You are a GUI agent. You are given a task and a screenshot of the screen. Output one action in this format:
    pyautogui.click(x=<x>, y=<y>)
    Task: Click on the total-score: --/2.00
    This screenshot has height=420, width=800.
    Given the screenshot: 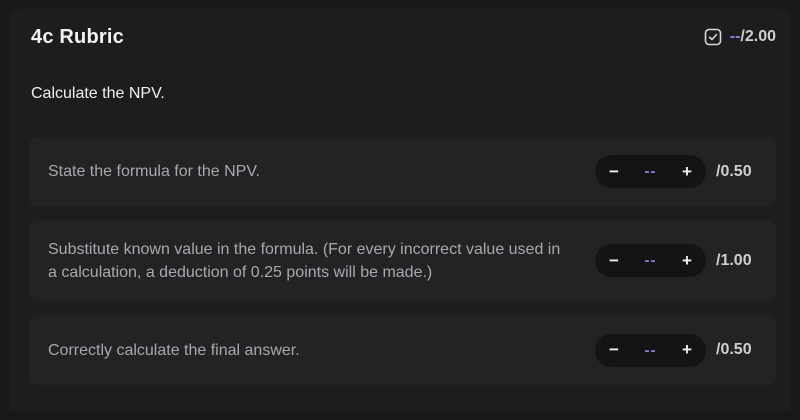 What is the action you would take?
    pyautogui.click(x=740, y=37)
    